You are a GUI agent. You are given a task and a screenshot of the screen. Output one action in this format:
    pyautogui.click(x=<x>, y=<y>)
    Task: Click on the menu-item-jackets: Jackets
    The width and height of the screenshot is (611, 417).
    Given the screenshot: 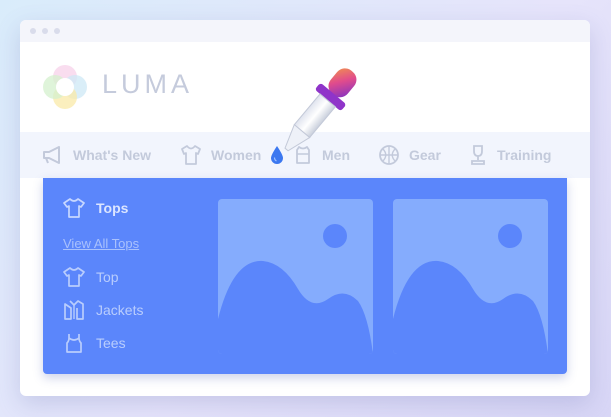 What is the action you would take?
    pyautogui.click(x=103, y=310)
    